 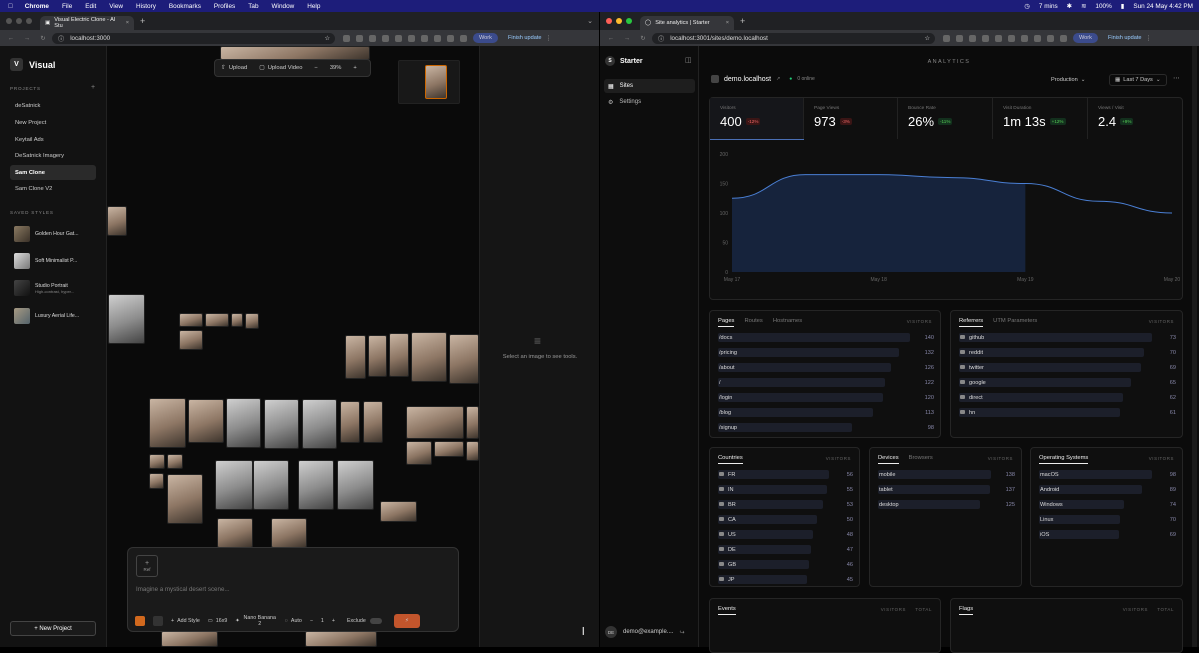 I want to click on scrollbar, so click(x=1194, y=346).